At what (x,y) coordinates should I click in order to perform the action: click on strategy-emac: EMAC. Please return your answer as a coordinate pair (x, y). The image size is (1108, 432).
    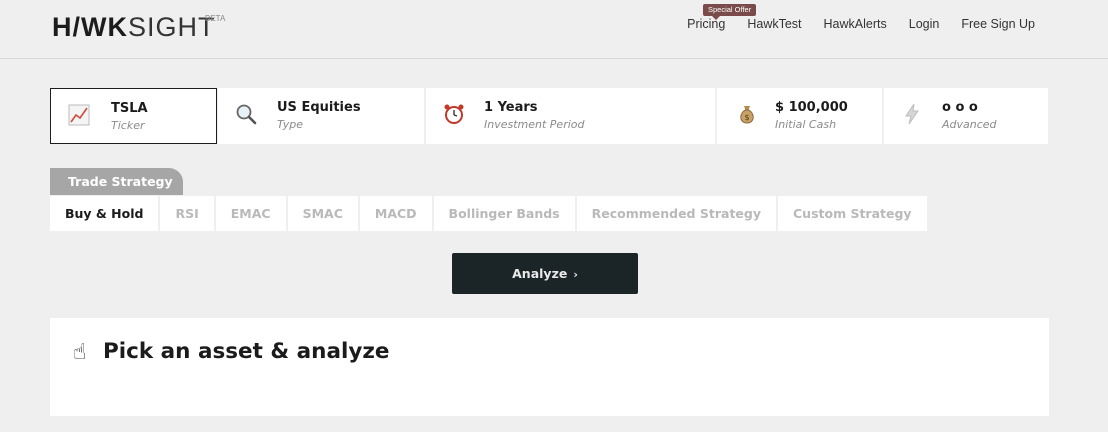
    Looking at the image, I should click on (250, 213).